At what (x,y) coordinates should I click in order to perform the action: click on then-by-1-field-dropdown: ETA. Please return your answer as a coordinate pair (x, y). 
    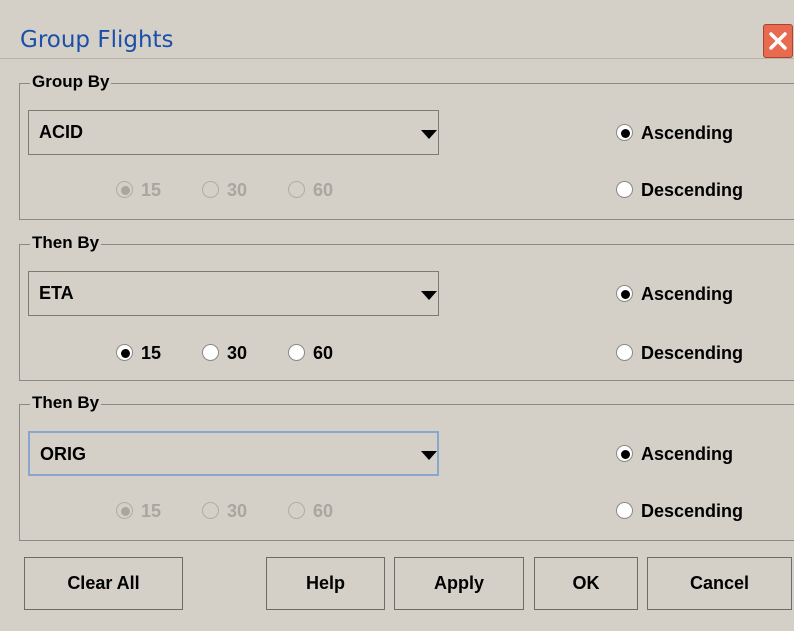
    Looking at the image, I should click on (233, 293).